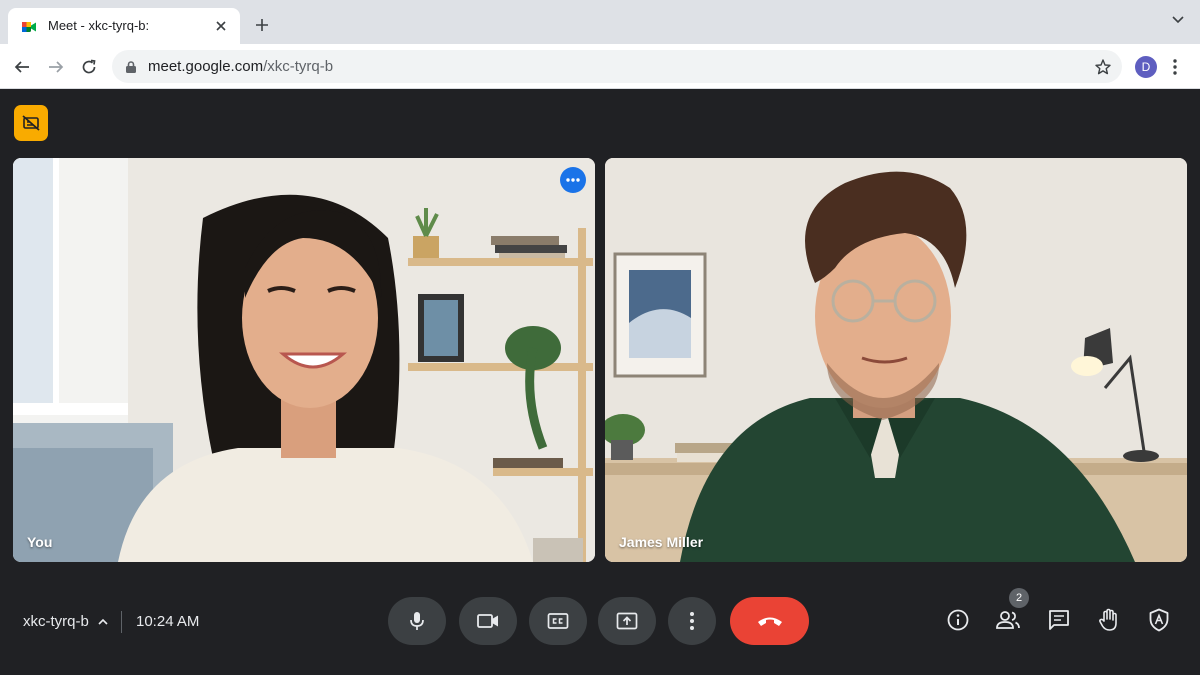  I want to click on meeting-code: xkc-tyrq-b, so click(56, 621).